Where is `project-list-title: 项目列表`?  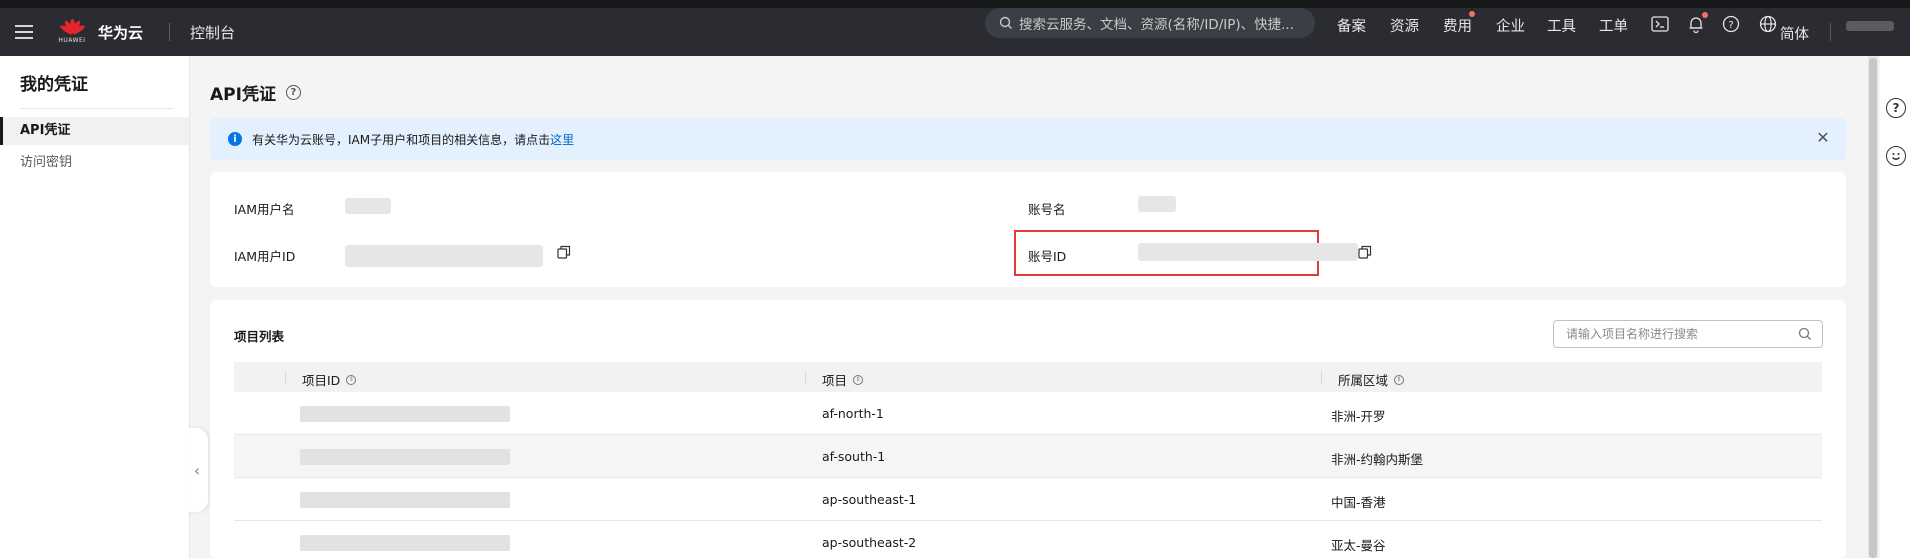
project-list-title: 项目列表 is located at coordinates (259, 336).